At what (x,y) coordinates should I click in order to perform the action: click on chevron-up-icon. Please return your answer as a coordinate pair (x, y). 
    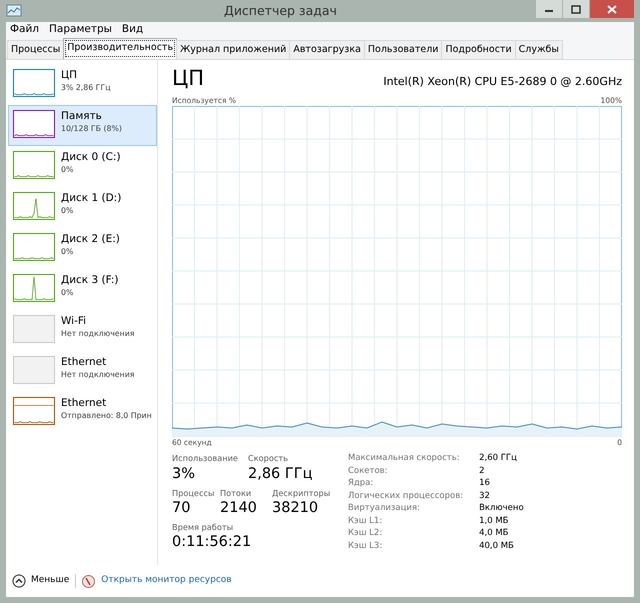
    Looking at the image, I should click on (19, 581).